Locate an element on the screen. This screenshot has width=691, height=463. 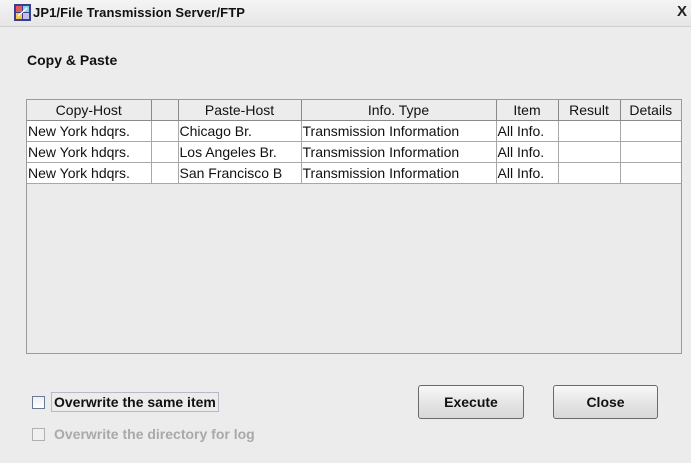
overwrite-same-item-checkbox-row: Overwrite the same item is located at coordinates (125, 402).